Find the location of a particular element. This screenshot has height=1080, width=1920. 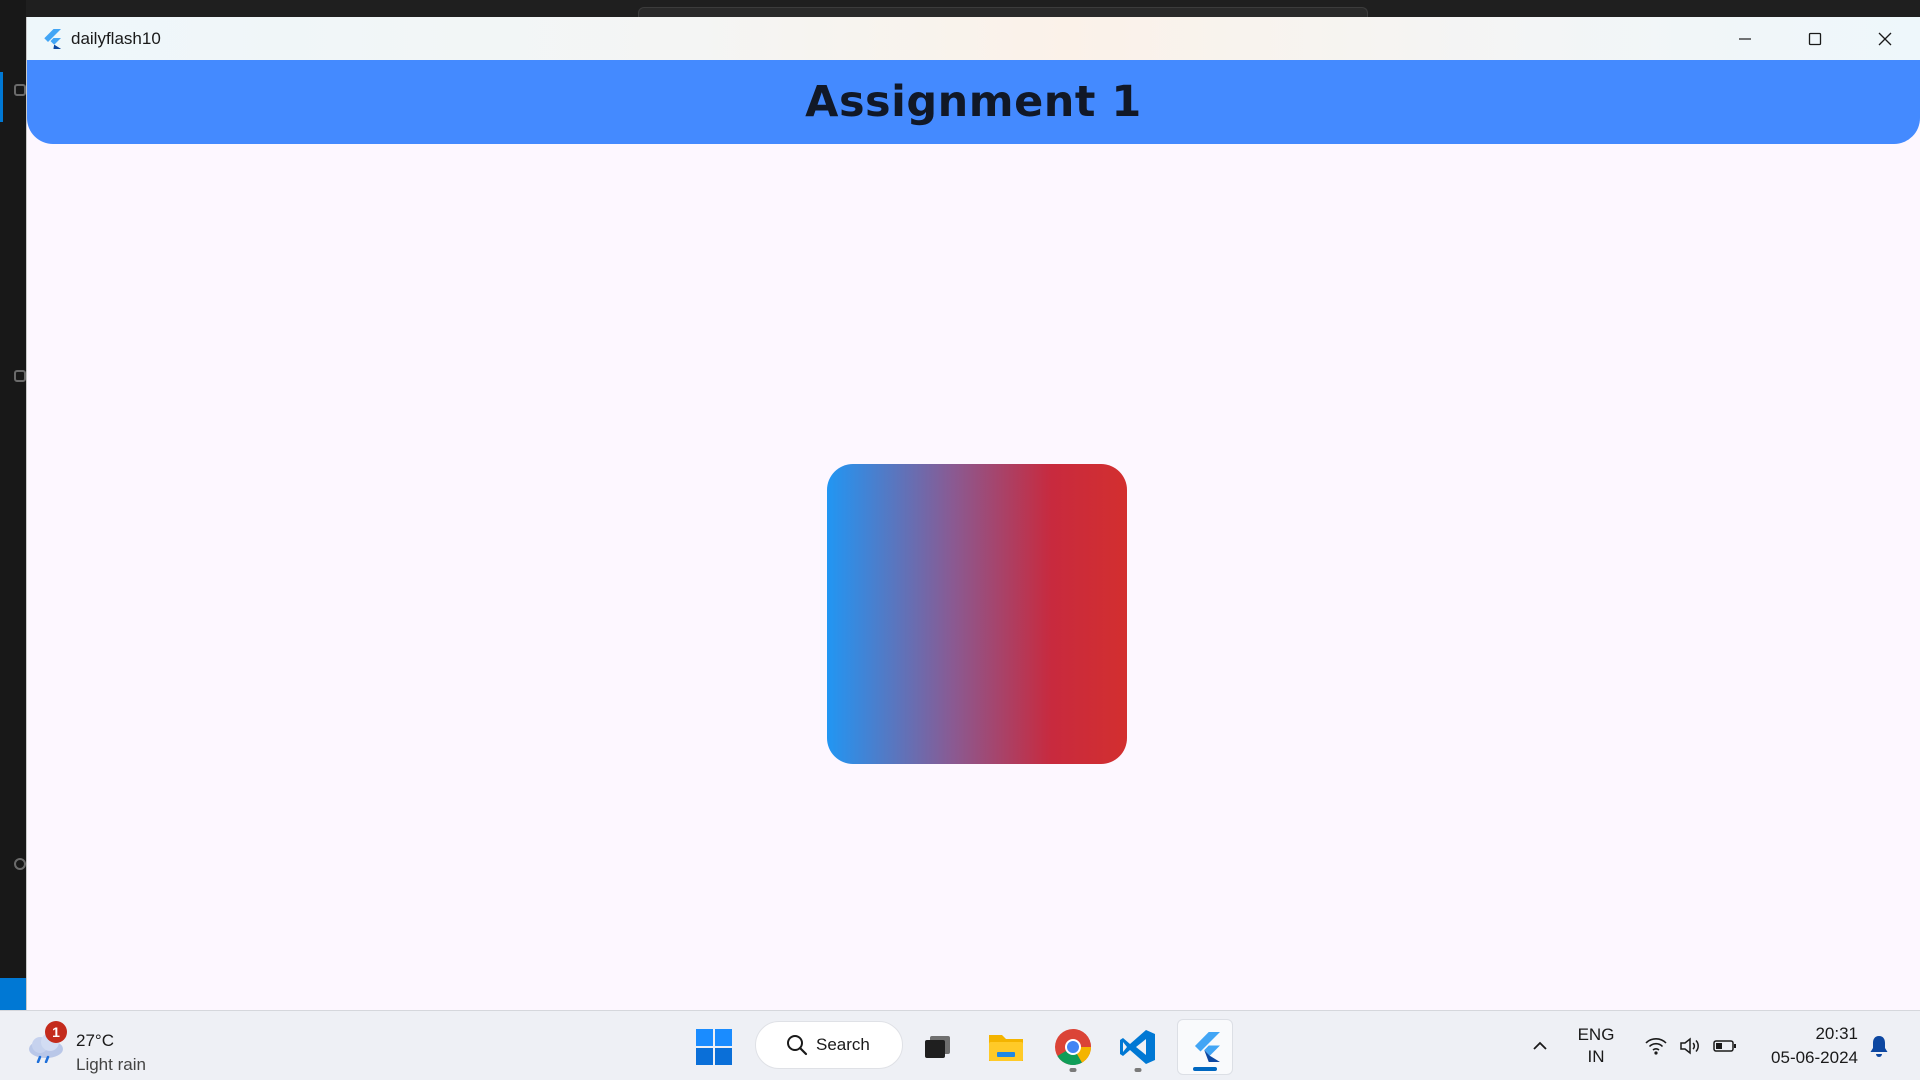

vscode-button is located at coordinates (1138, 1047).